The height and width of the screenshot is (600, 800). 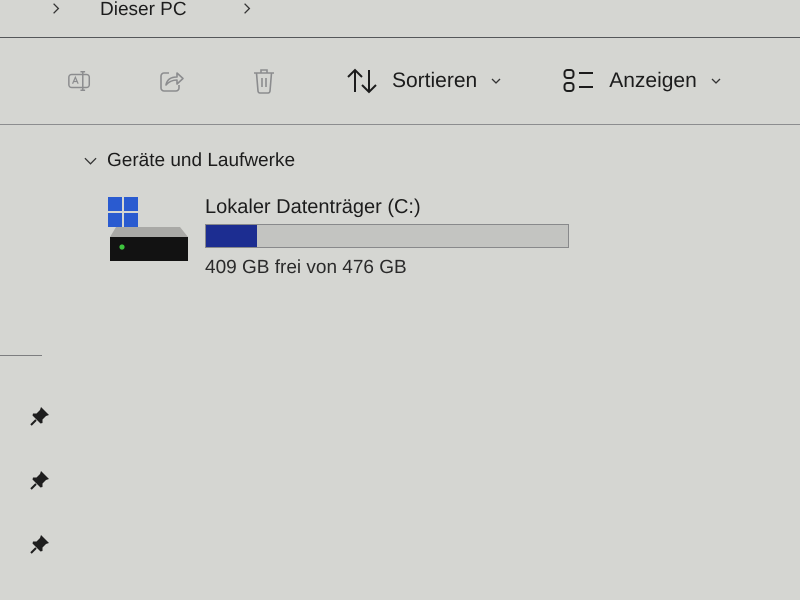 I want to click on drive-name: Lokaler Datenträger (C:), so click(x=313, y=207).